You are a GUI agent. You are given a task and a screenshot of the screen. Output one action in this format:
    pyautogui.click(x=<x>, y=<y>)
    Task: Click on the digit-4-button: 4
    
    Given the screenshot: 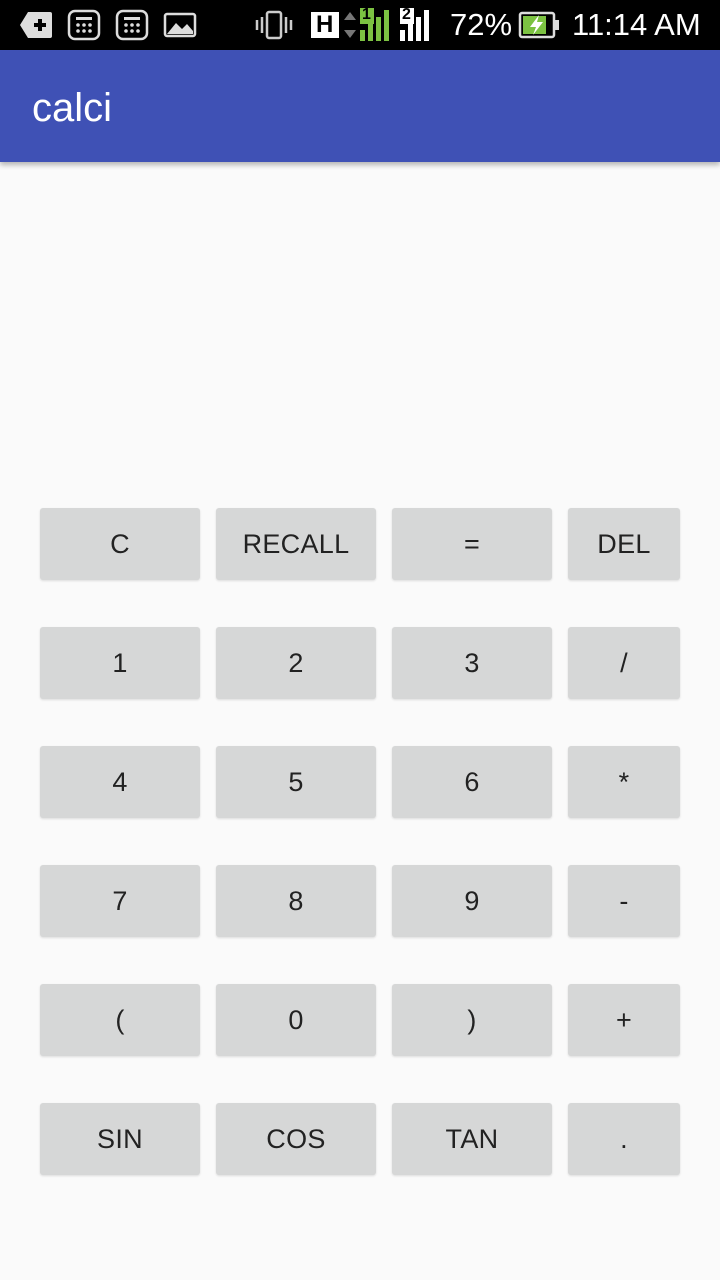 What is the action you would take?
    pyautogui.click(x=120, y=782)
    